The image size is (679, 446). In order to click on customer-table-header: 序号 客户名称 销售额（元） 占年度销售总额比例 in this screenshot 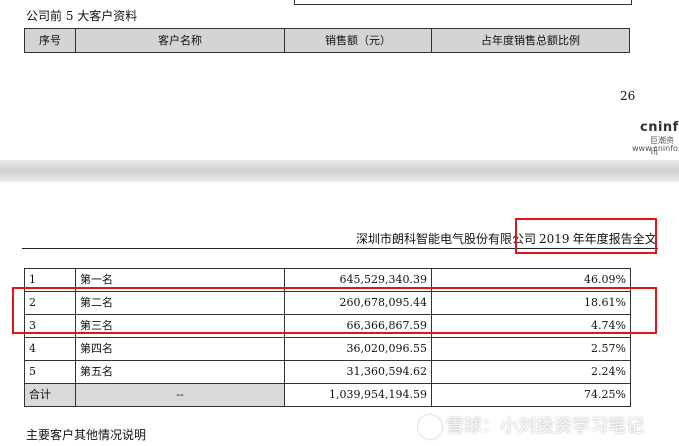, I will do `click(327, 40)`.